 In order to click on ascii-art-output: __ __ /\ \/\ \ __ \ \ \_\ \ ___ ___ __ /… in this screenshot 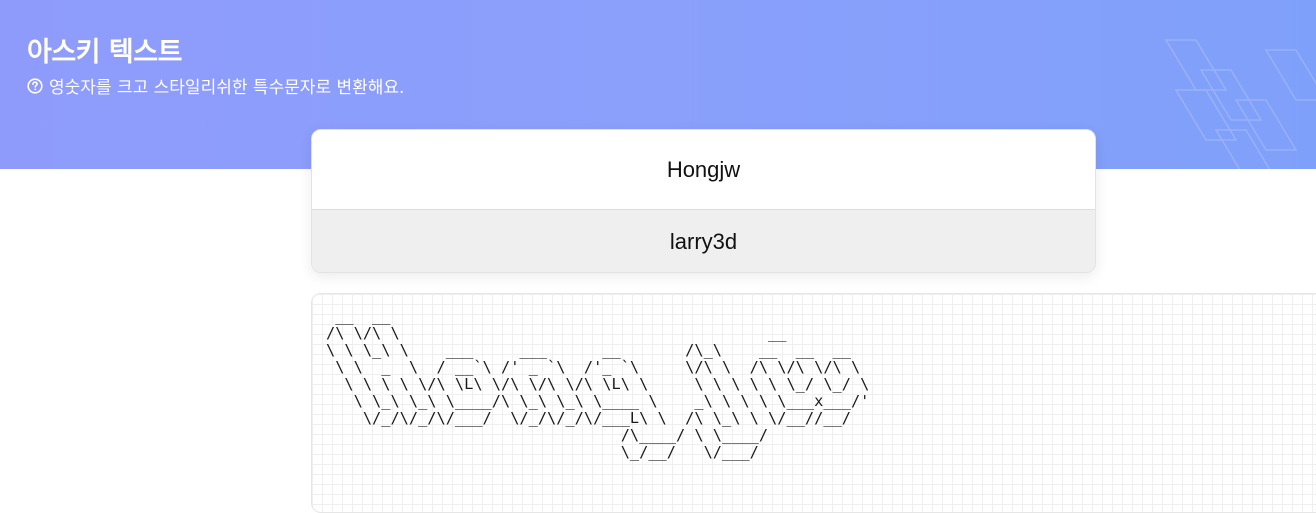, I will do `click(598, 384)`.